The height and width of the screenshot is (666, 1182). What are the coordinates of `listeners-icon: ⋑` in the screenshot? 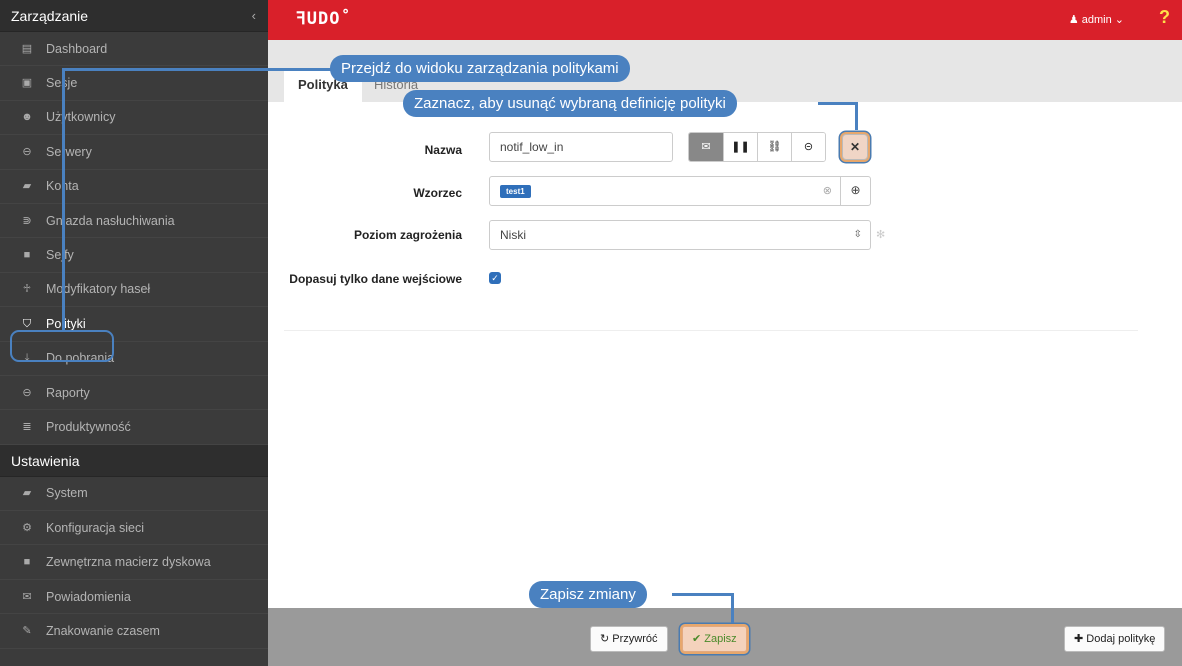 It's located at (27, 220).